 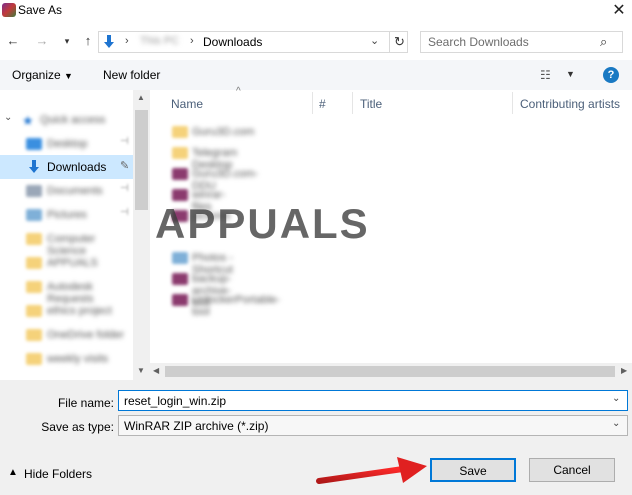 What do you see at coordinates (131, 75) in the screenshot?
I see `new-folder-button: New folder` at bounding box center [131, 75].